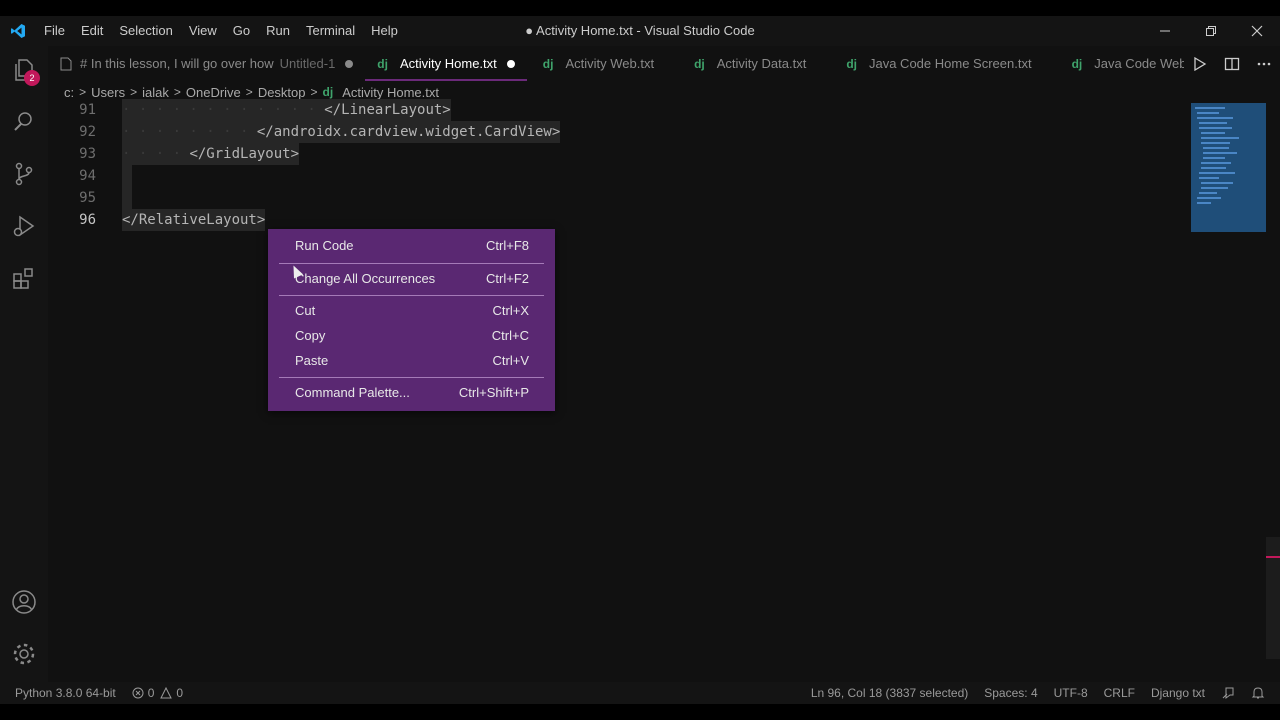 The height and width of the screenshot is (720, 1280). What do you see at coordinates (411, 311) in the screenshot?
I see `menu-item-cut: Cut Ctrl+X` at bounding box center [411, 311].